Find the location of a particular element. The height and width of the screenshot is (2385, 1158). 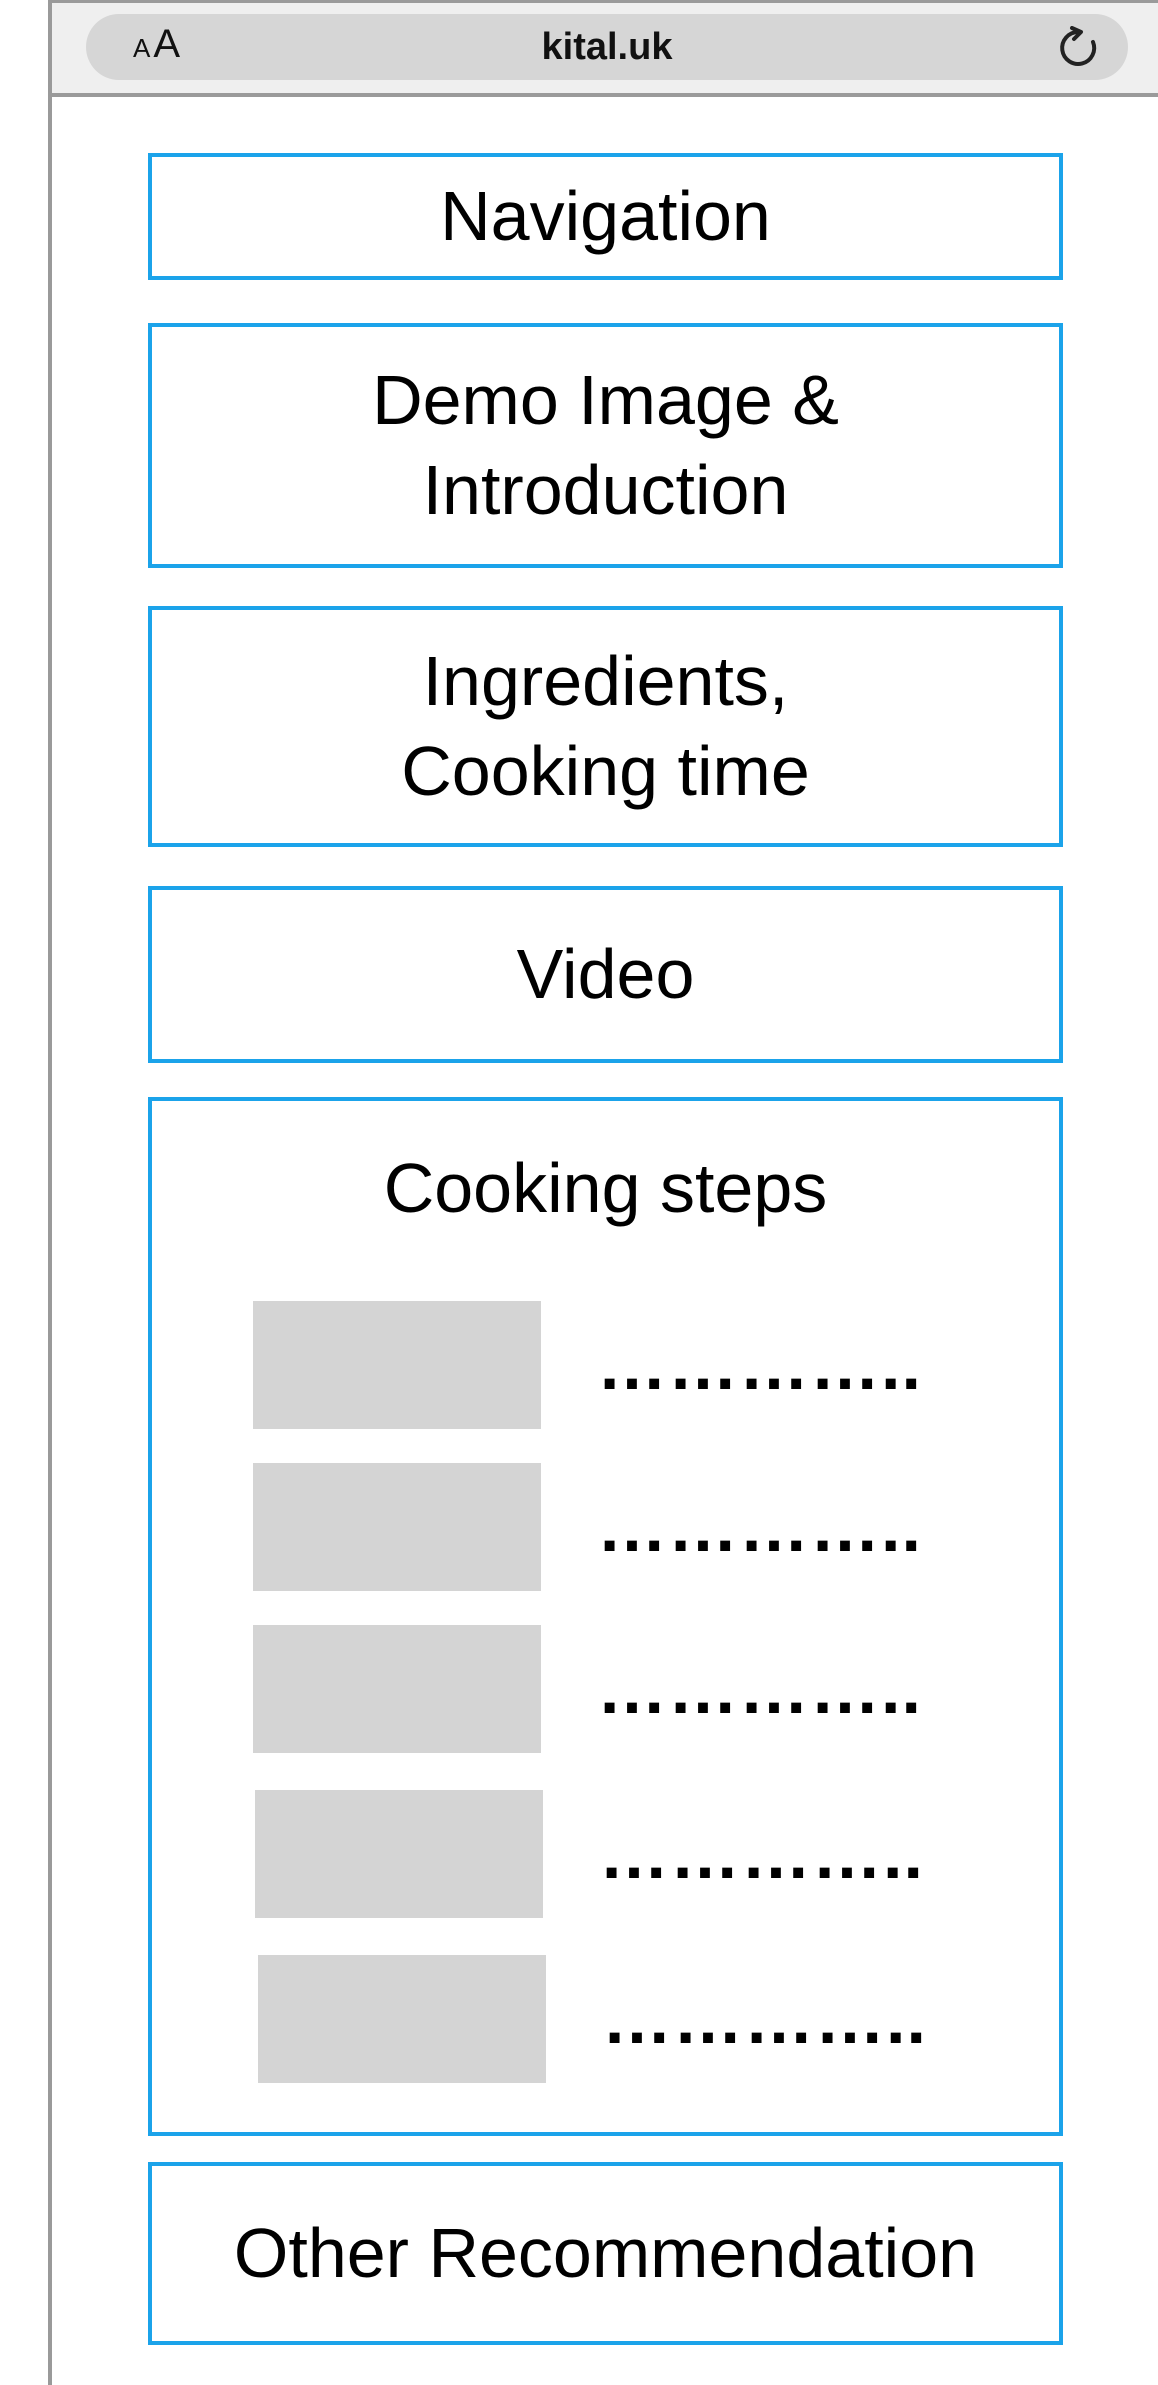

video-section: Video is located at coordinates (605, 974).